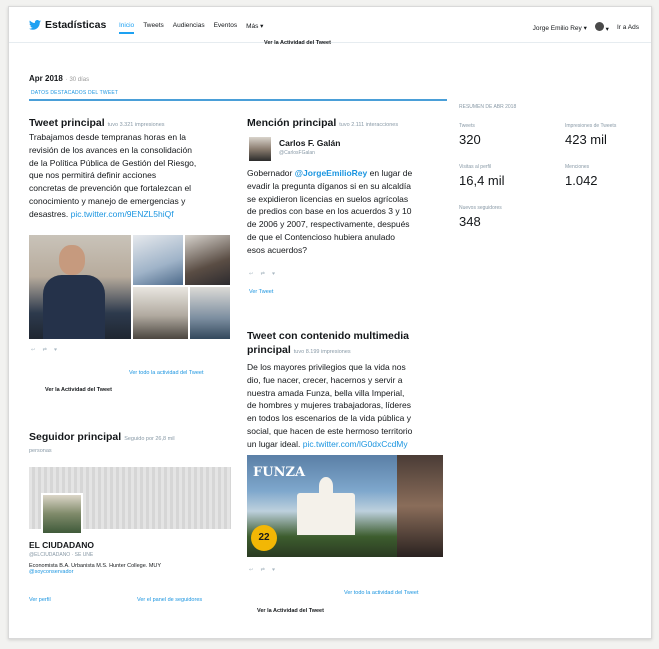 This screenshot has width=659, height=649. What do you see at coordinates (279, 472) in the screenshot?
I see `media-image-title: FUNZA` at bounding box center [279, 472].